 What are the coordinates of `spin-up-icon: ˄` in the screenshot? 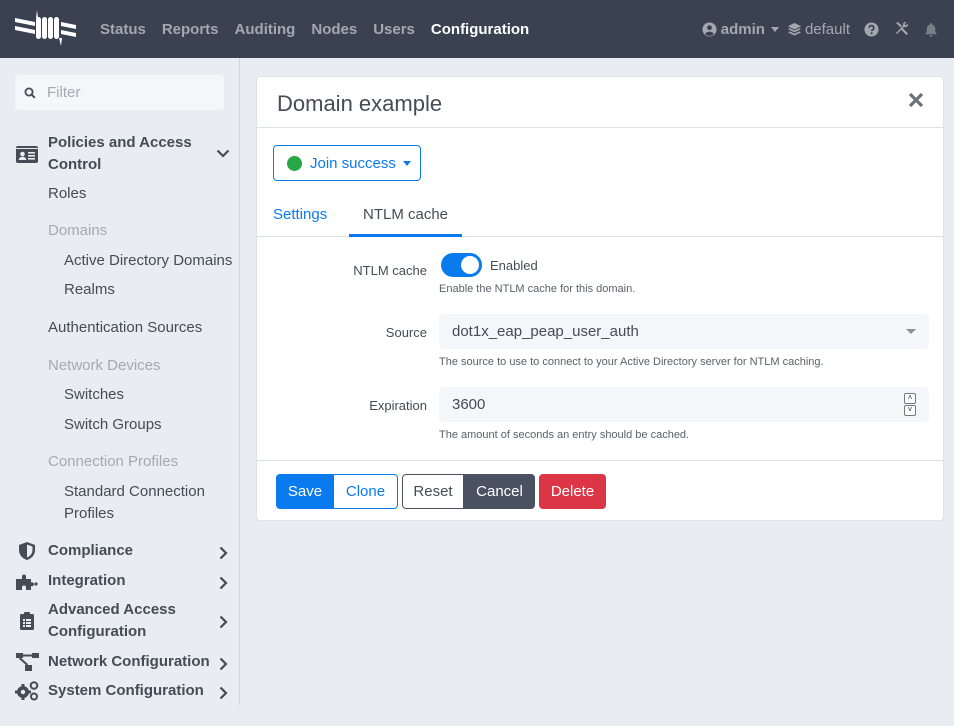 It's located at (910, 398).